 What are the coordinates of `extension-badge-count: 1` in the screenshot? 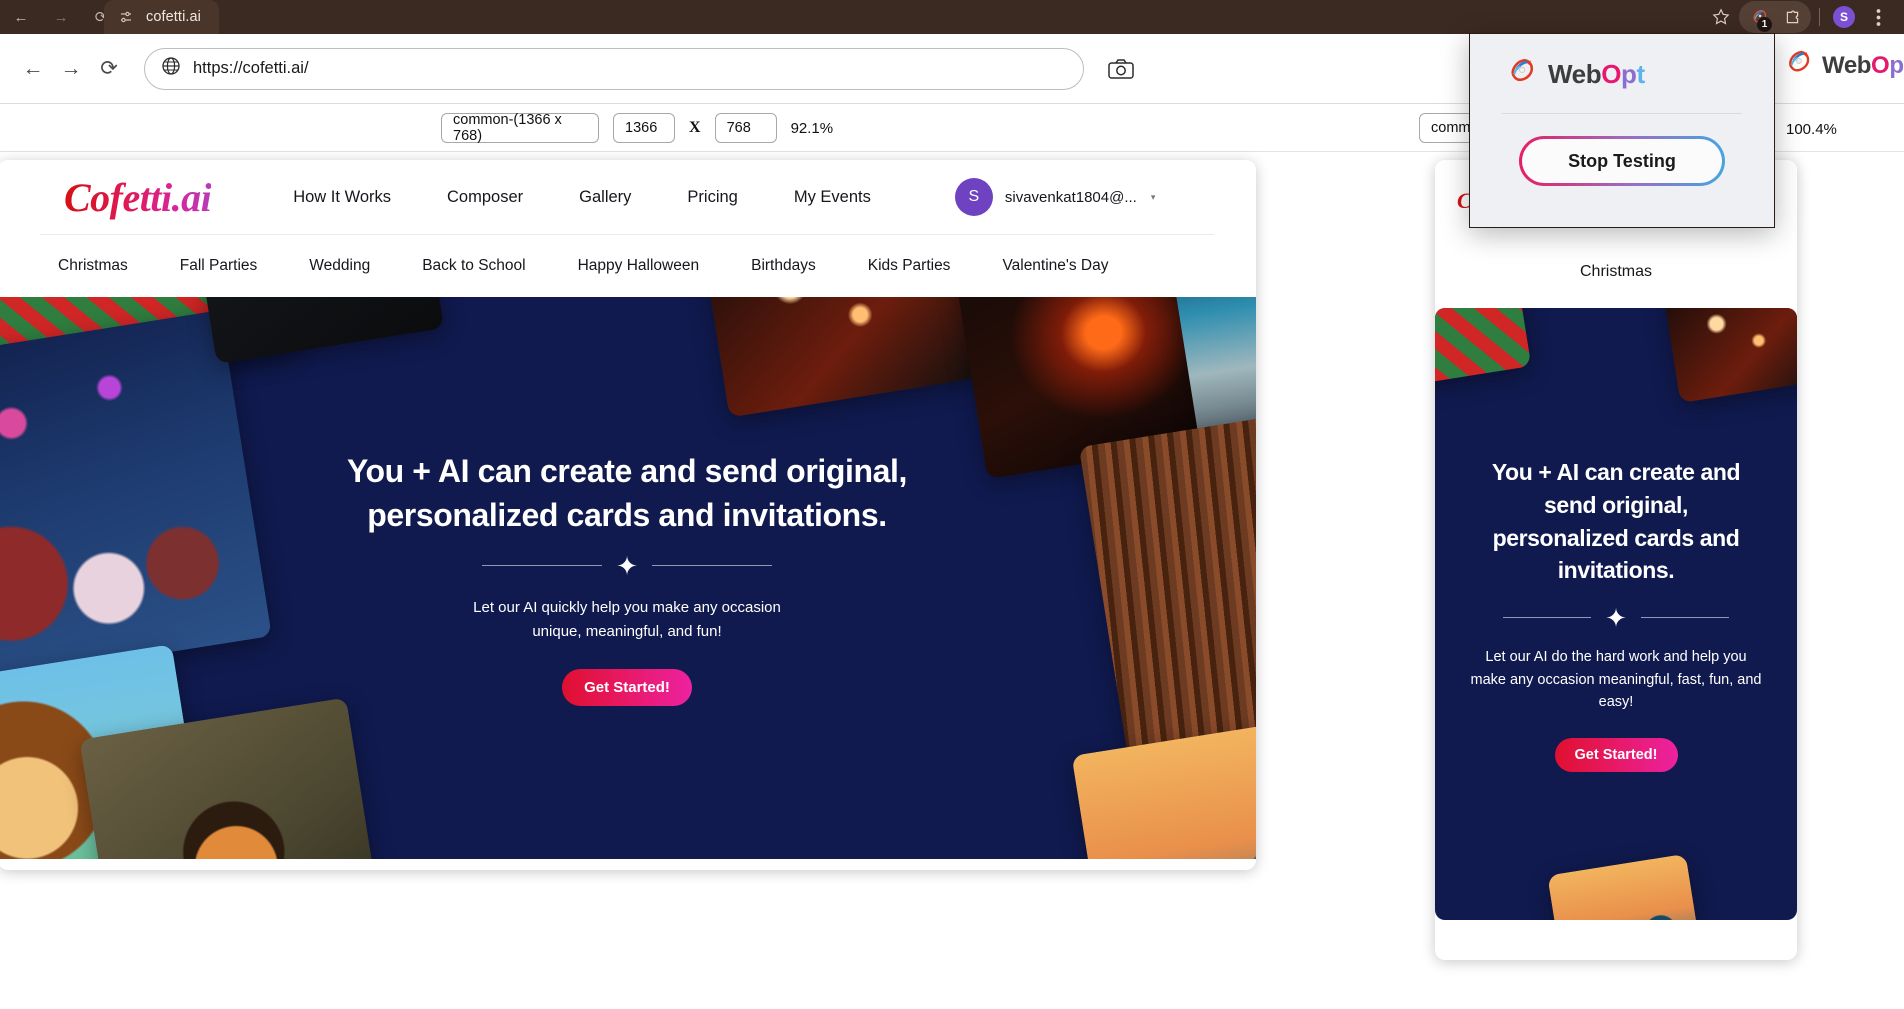 It's located at (1764, 24).